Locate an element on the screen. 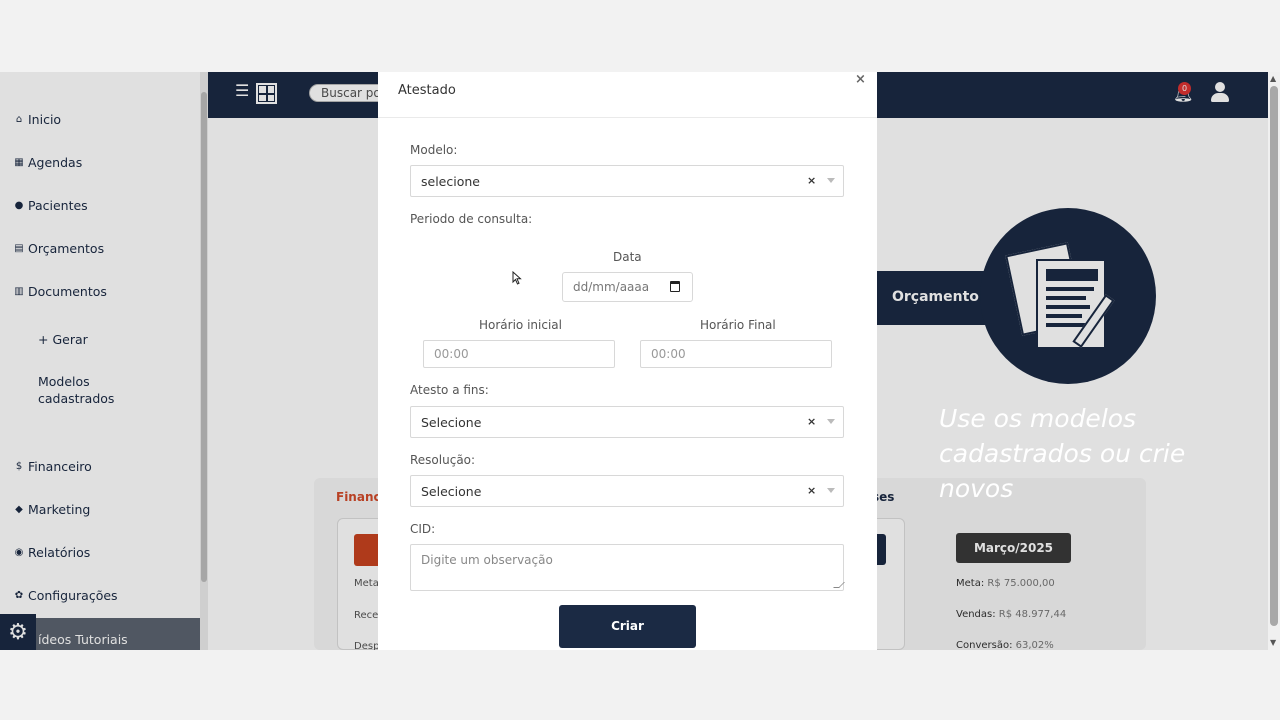 The height and width of the screenshot is (720, 1280). cid-textarea: Digite um observação is located at coordinates (627, 567).